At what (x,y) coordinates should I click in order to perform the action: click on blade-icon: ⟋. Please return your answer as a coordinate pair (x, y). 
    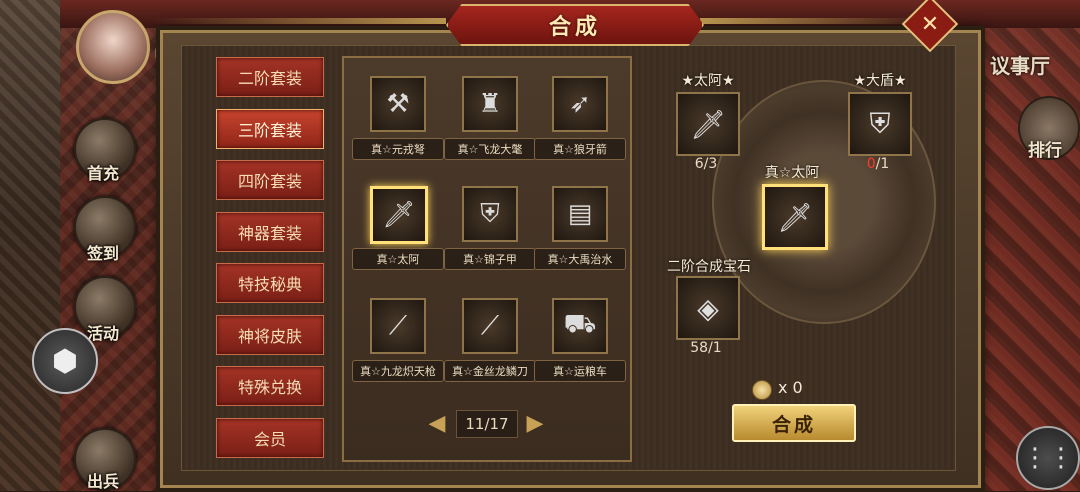
    Looking at the image, I should click on (490, 326).